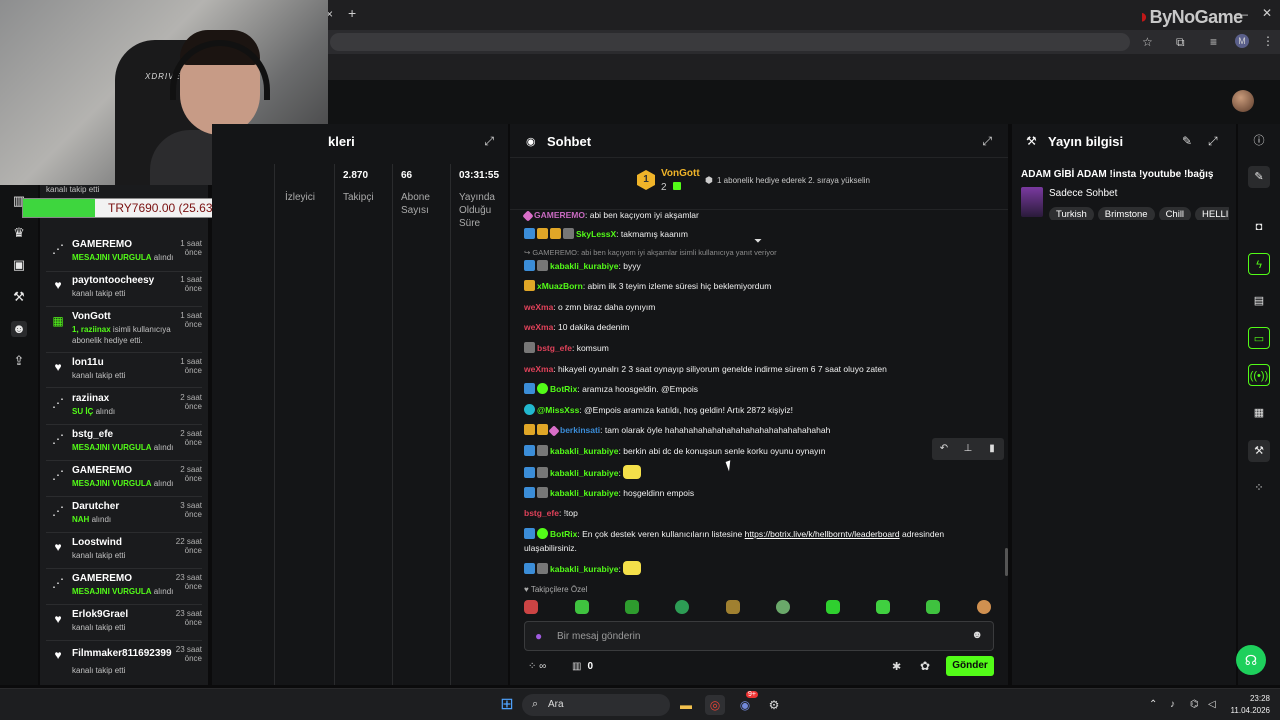  What do you see at coordinates (1194, 704) in the screenshot?
I see `network-icon: ⌬` at bounding box center [1194, 704].